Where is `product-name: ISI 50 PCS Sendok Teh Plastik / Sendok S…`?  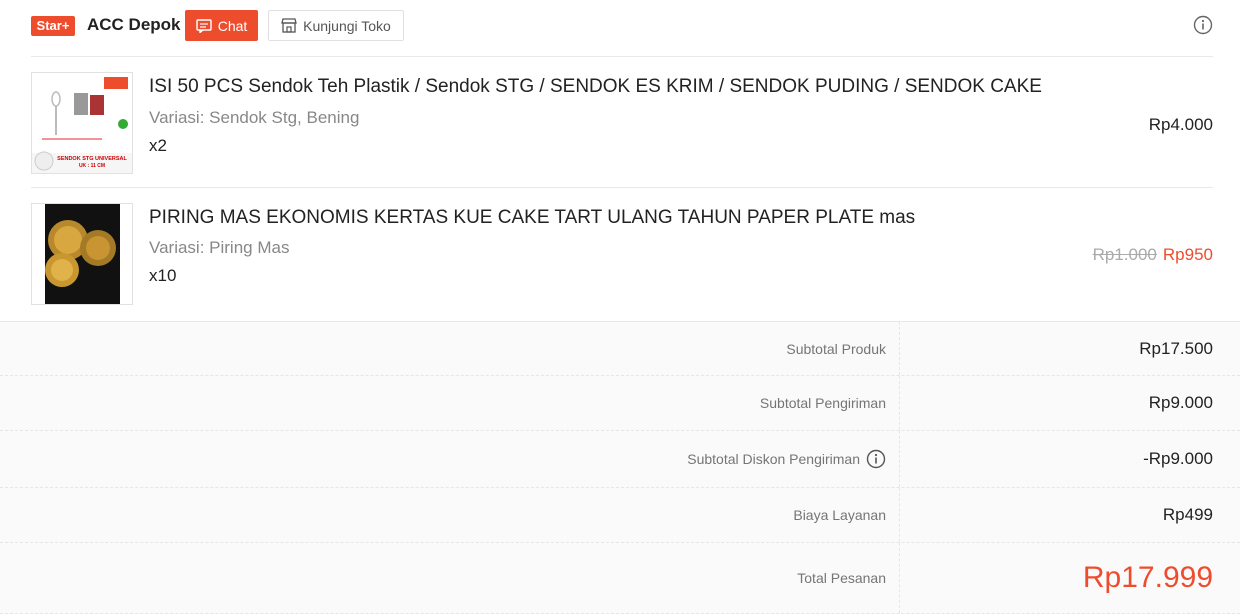
product-name: ISI 50 PCS Sendok Teh Plastik / Sendok S… is located at coordinates (595, 87).